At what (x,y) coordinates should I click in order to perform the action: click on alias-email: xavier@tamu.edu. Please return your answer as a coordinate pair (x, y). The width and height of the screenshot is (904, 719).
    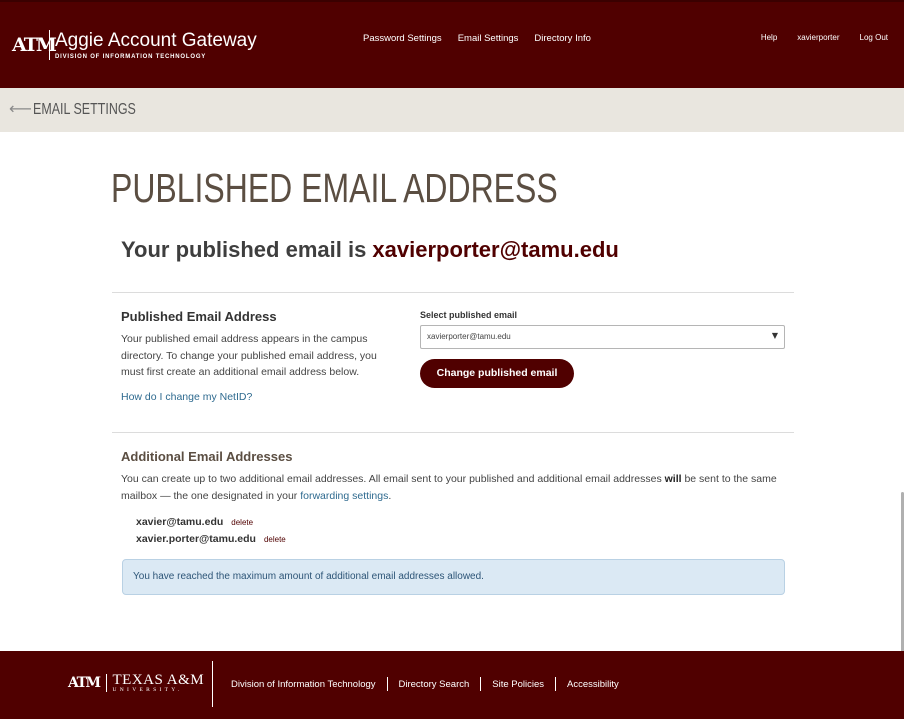
    Looking at the image, I should click on (180, 522).